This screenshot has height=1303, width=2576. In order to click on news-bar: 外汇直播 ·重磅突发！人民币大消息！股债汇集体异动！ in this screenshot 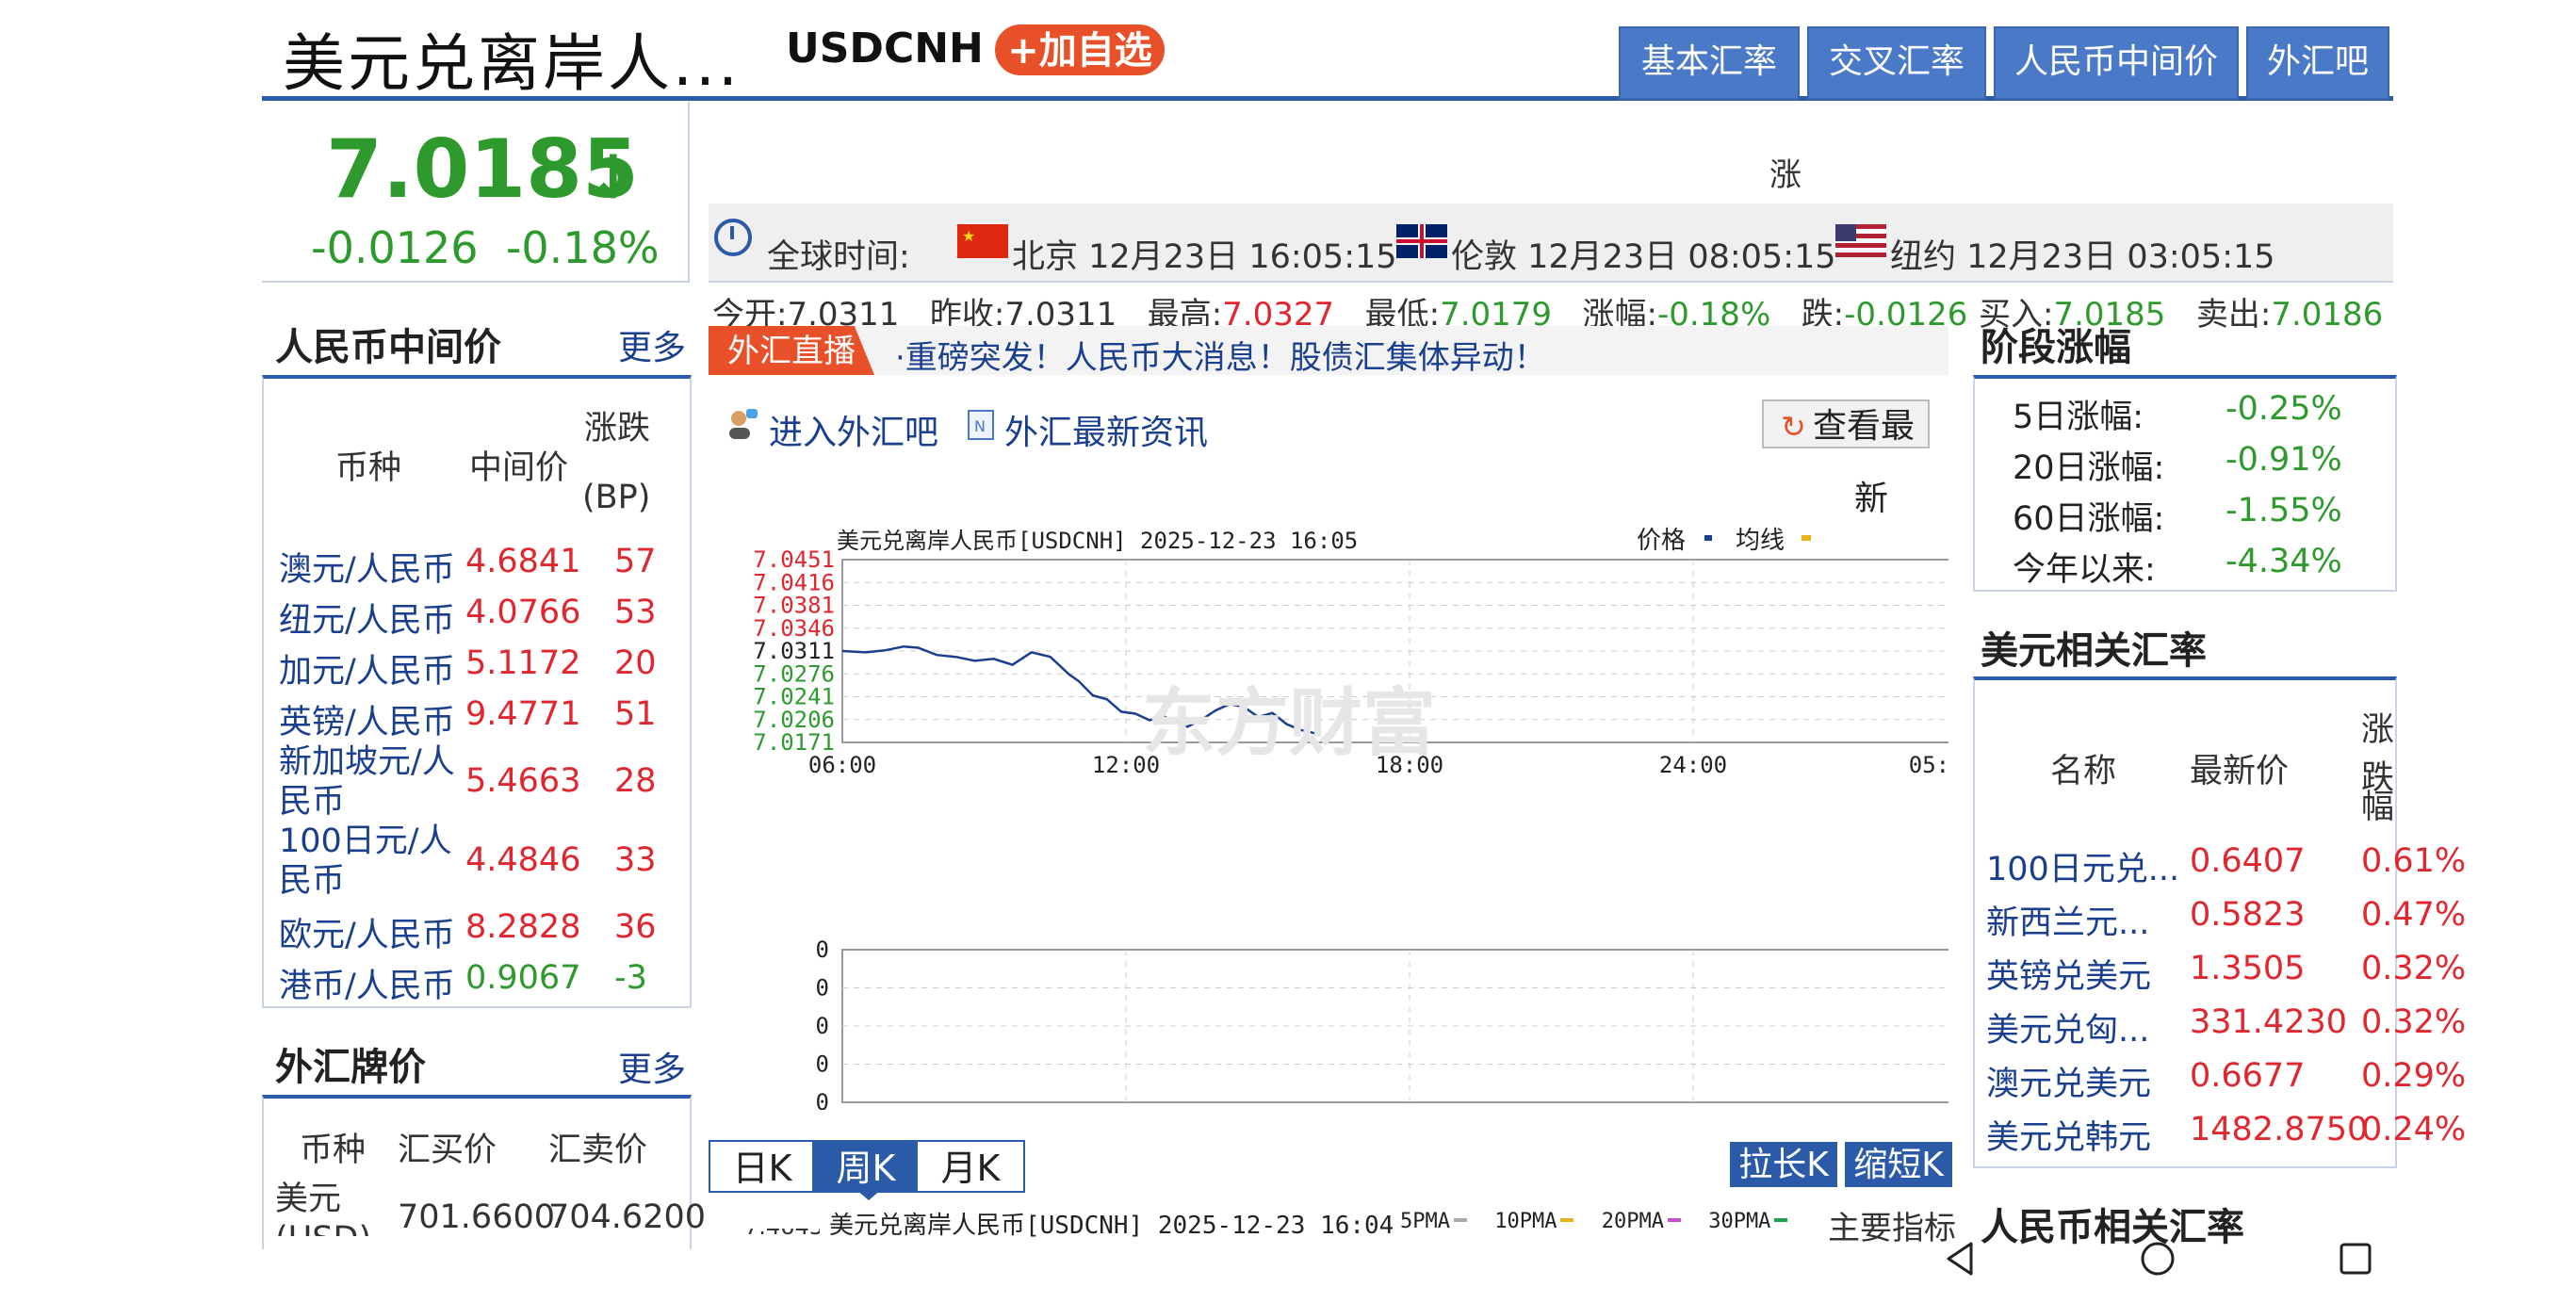, I will do `click(1328, 352)`.